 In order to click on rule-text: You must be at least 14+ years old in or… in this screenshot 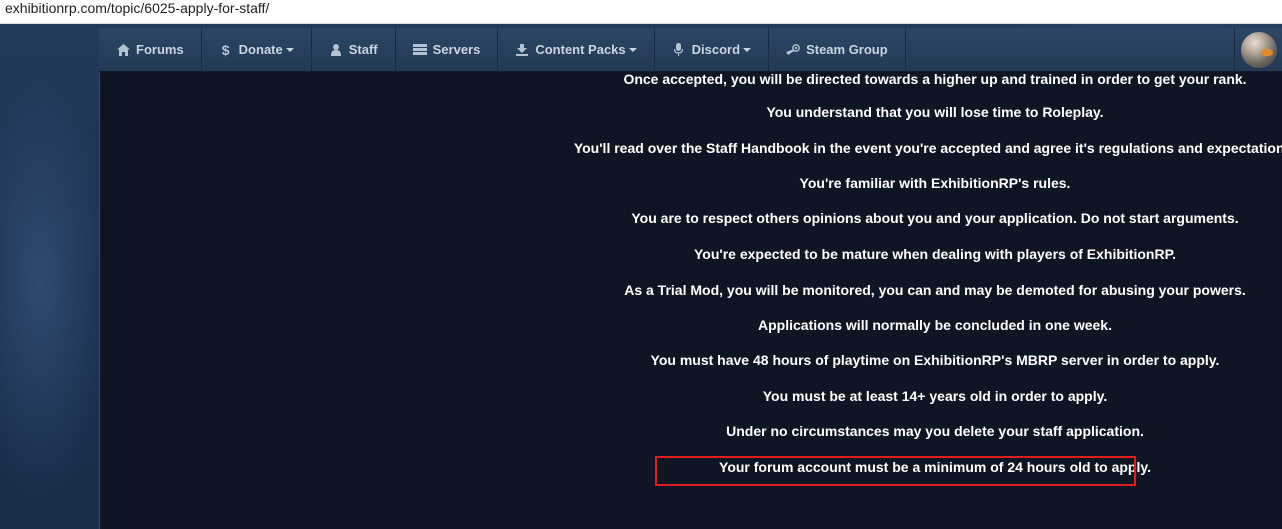, I will do `click(935, 396)`.